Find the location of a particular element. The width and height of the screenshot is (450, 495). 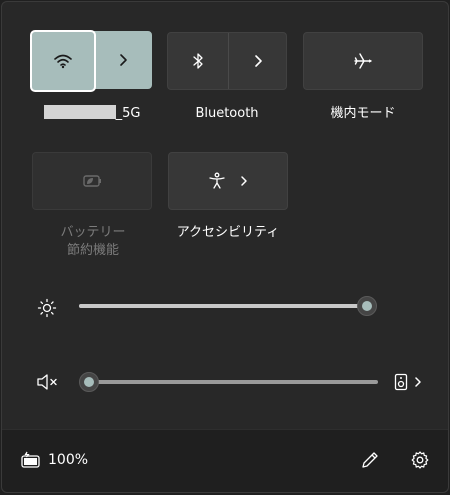

airplane-mode-button is located at coordinates (363, 61).